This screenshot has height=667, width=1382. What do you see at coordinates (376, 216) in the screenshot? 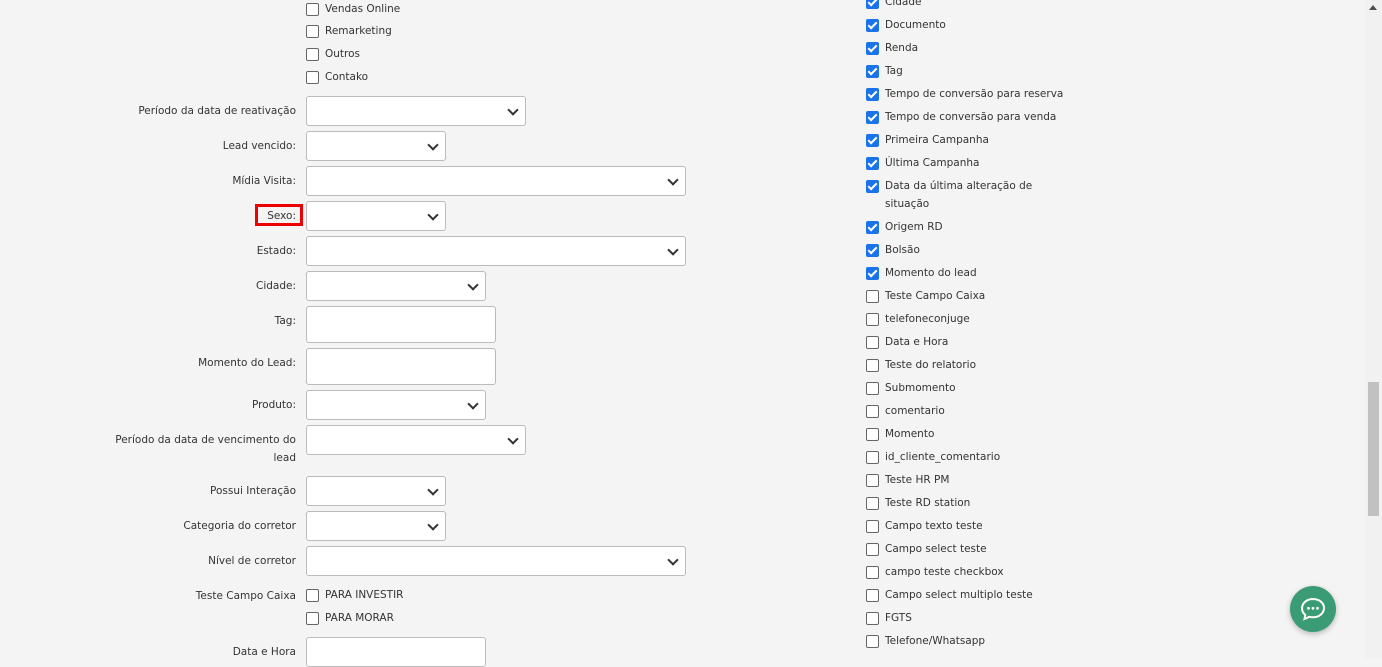
I see `select-sexo` at bounding box center [376, 216].